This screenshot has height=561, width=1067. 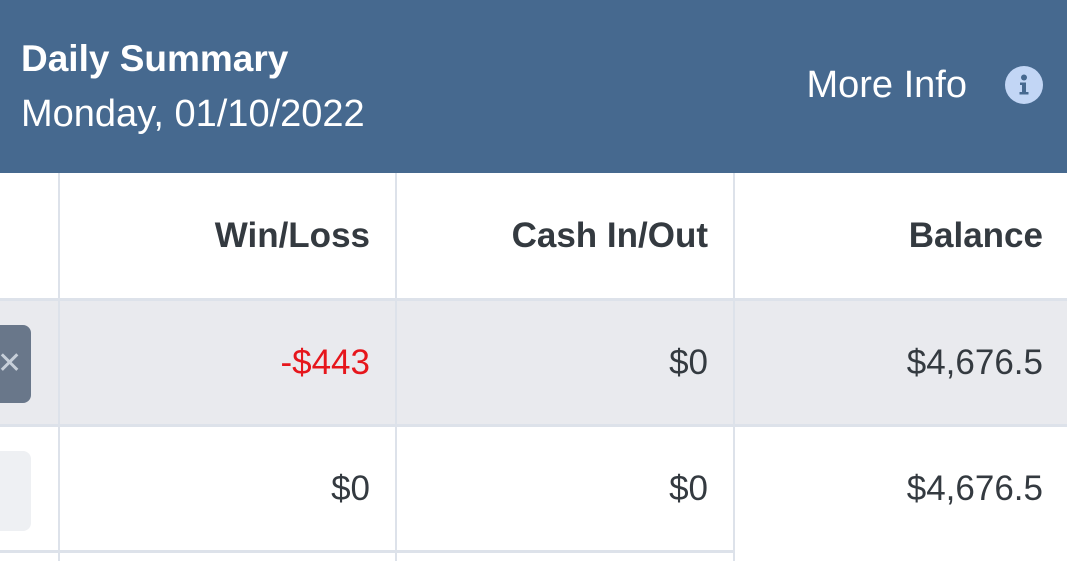 What do you see at coordinates (29, 235) in the screenshot?
I see `header-spacer` at bounding box center [29, 235].